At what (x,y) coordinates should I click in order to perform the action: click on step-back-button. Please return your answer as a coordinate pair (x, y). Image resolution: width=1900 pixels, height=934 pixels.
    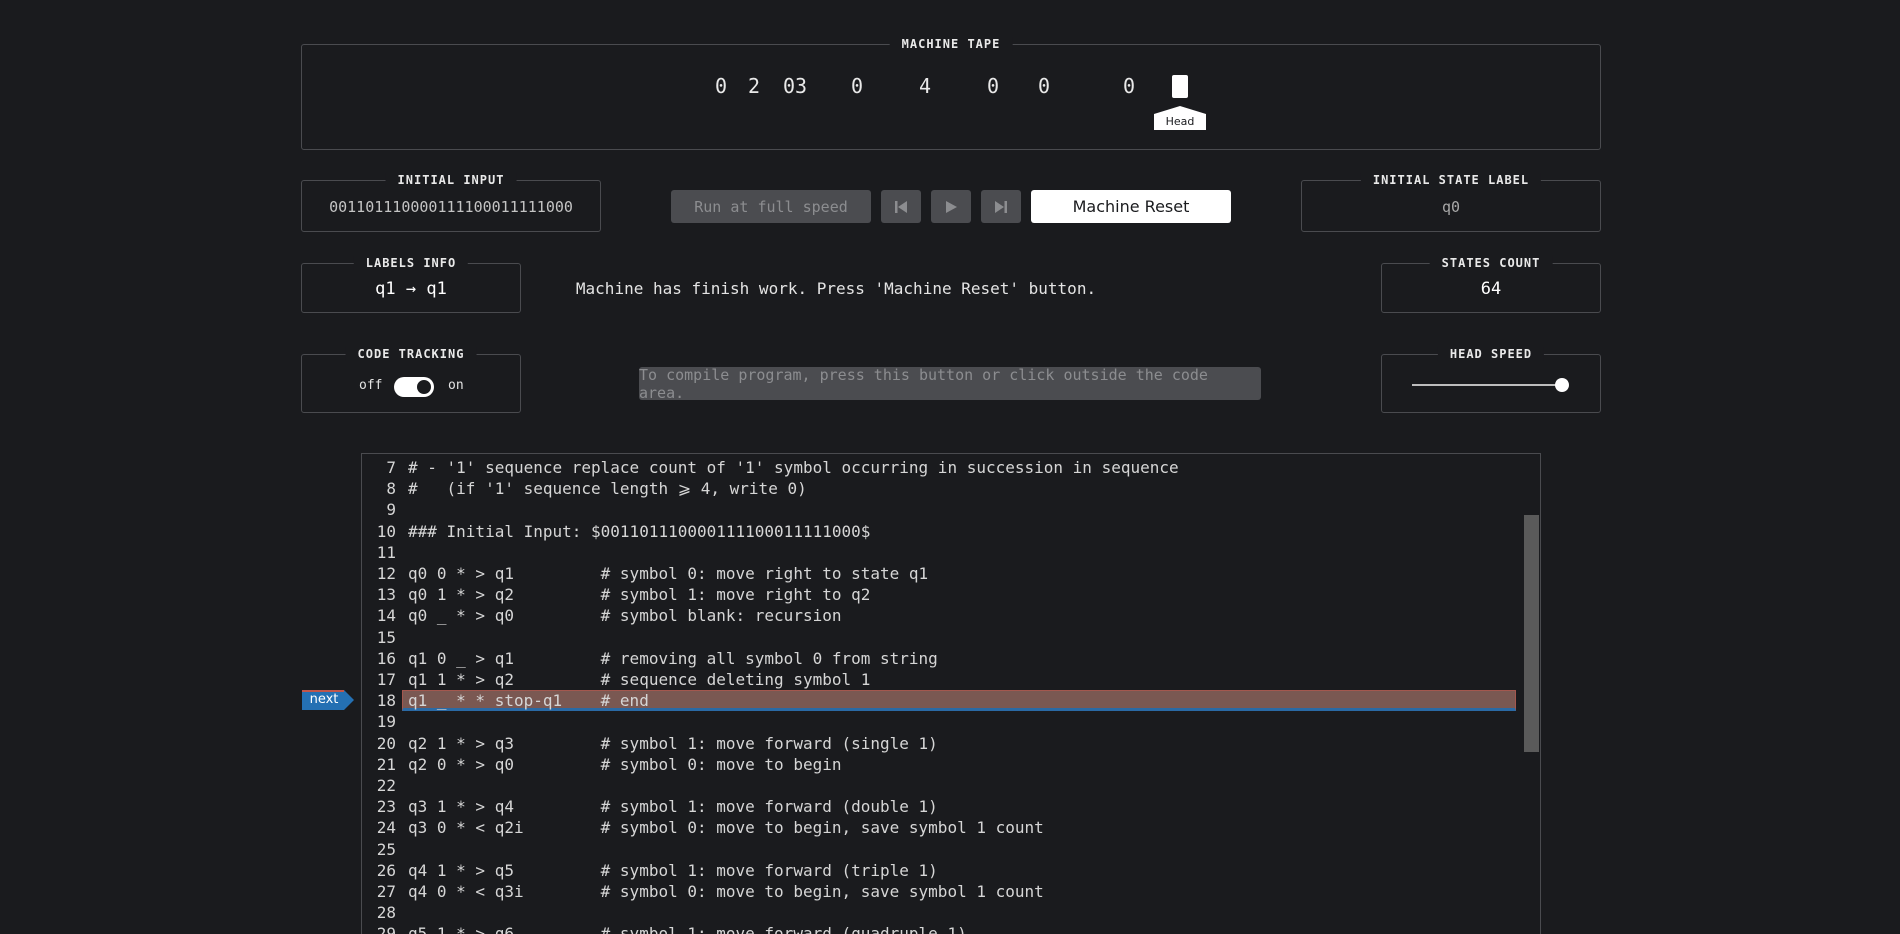
    Looking at the image, I should click on (901, 206).